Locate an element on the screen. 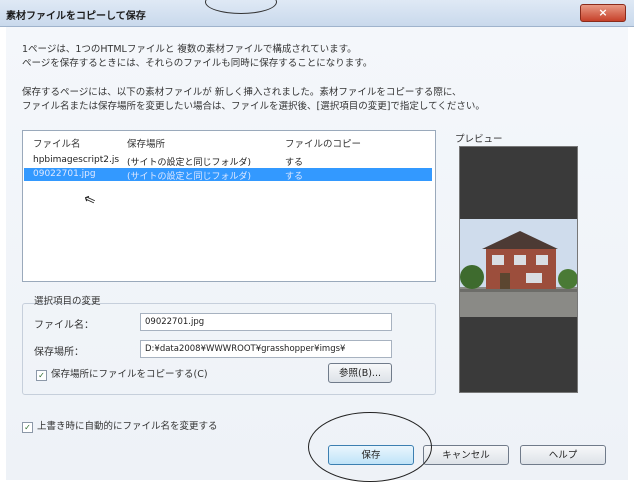 This screenshot has height=482, width=634. preview-label: プレビュー is located at coordinates (479, 139).